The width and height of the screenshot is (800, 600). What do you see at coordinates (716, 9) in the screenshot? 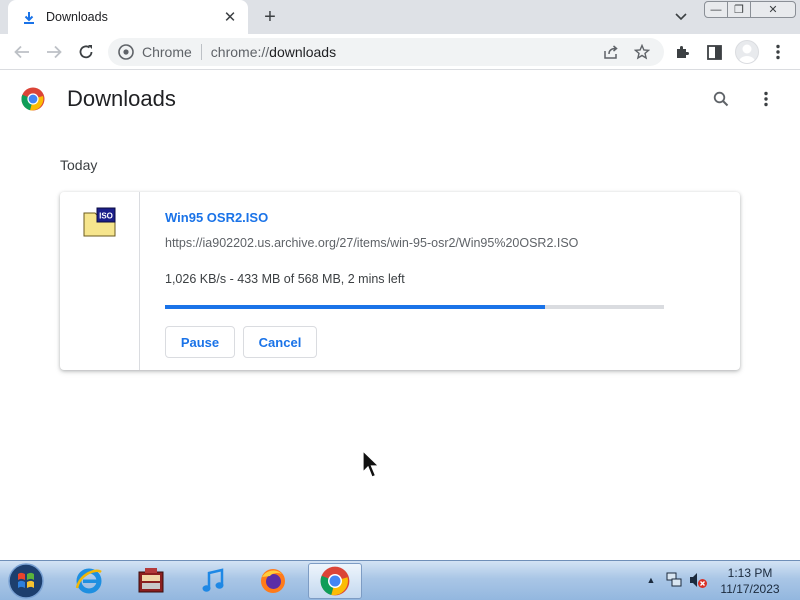
I see `minimize-button: —` at bounding box center [716, 9].